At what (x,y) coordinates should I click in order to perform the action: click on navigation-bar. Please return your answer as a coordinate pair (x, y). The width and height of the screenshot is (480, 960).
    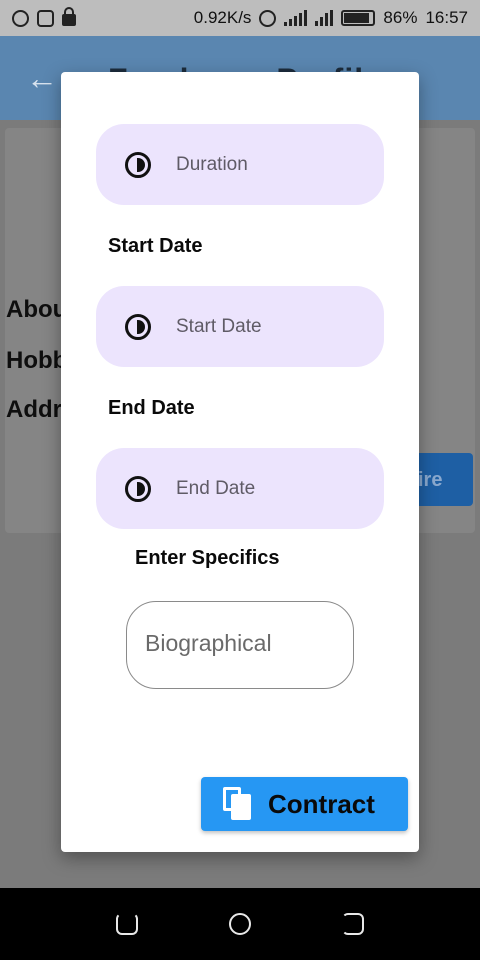
    Looking at the image, I should click on (240, 924).